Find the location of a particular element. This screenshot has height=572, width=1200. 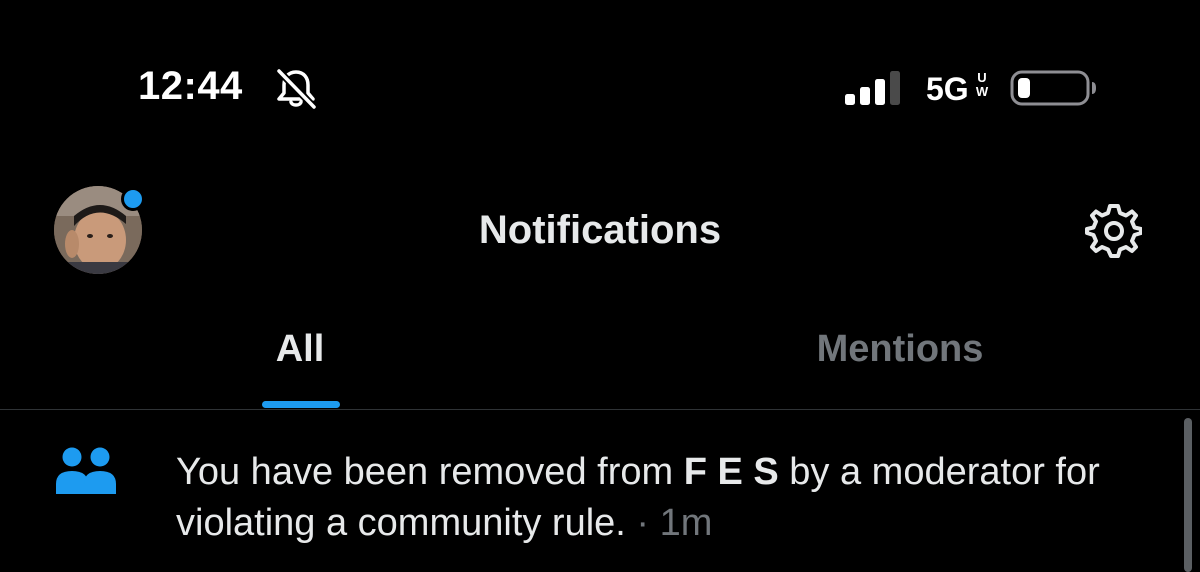

bell-slash-icon is located at coordinates (296, 89).